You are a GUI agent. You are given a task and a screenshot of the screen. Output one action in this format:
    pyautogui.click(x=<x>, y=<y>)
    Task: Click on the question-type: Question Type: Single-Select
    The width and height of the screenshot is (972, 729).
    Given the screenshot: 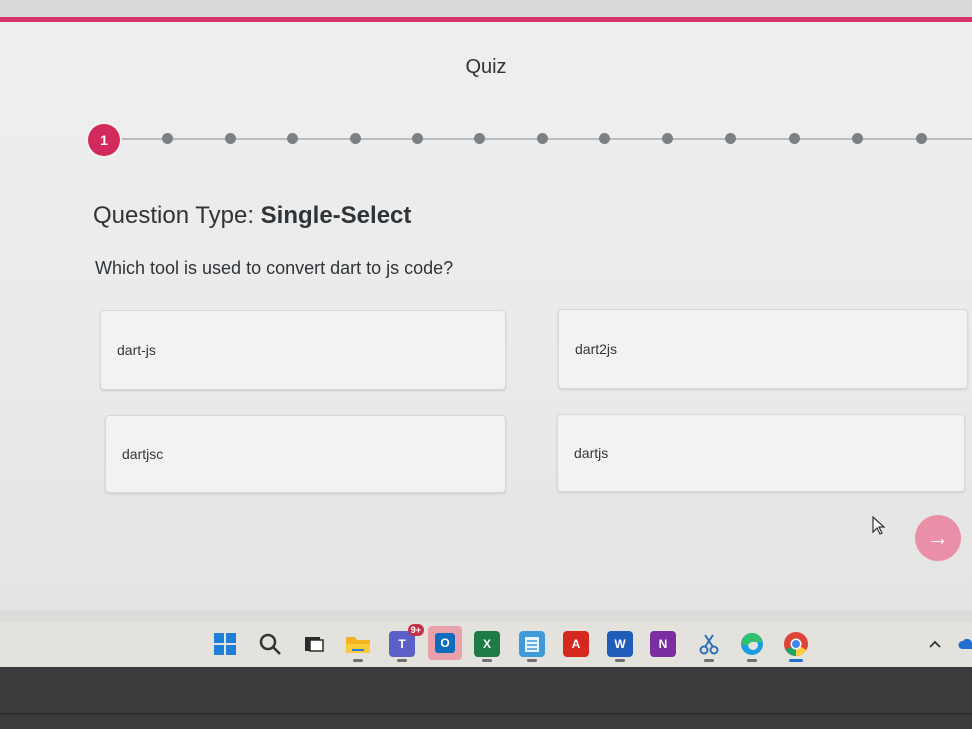 What is the action you would take?
    pyautogui.click(x=252, y=216)
    